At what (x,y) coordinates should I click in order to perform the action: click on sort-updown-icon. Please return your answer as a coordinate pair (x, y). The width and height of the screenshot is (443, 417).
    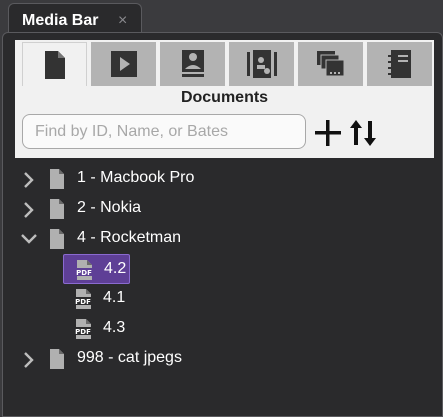
    Looking at the image, I should click on (363, 133).